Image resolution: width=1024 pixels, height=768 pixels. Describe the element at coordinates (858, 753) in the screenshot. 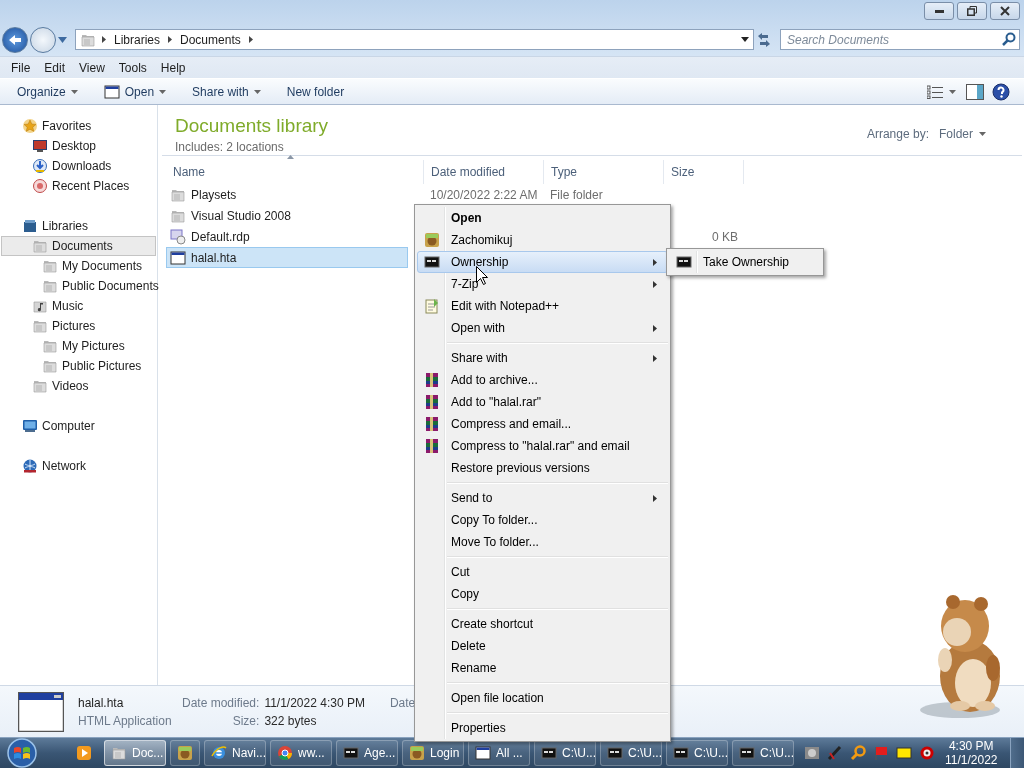

I see `magnifier-icon` at that location.